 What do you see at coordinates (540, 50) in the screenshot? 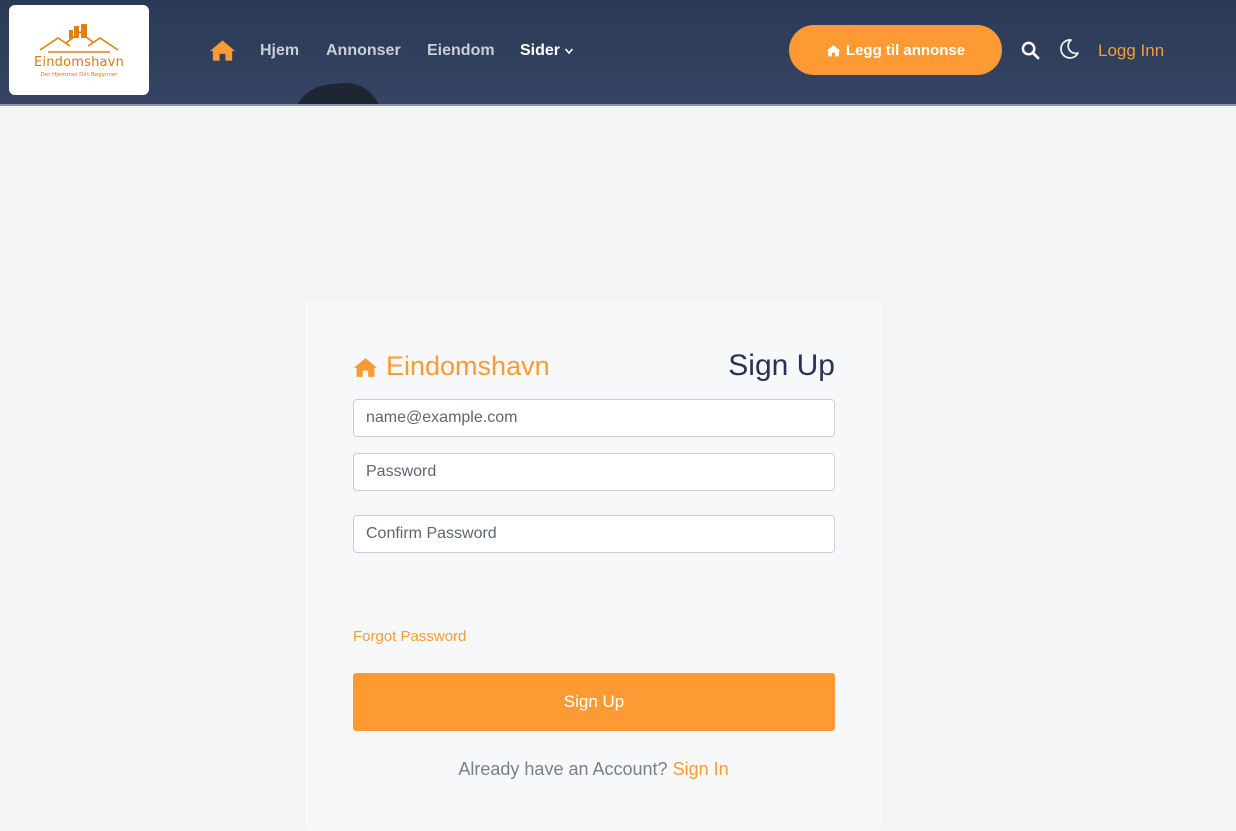
I see `nav-item-sider-label: Sider` at bounding box center [540, 50].